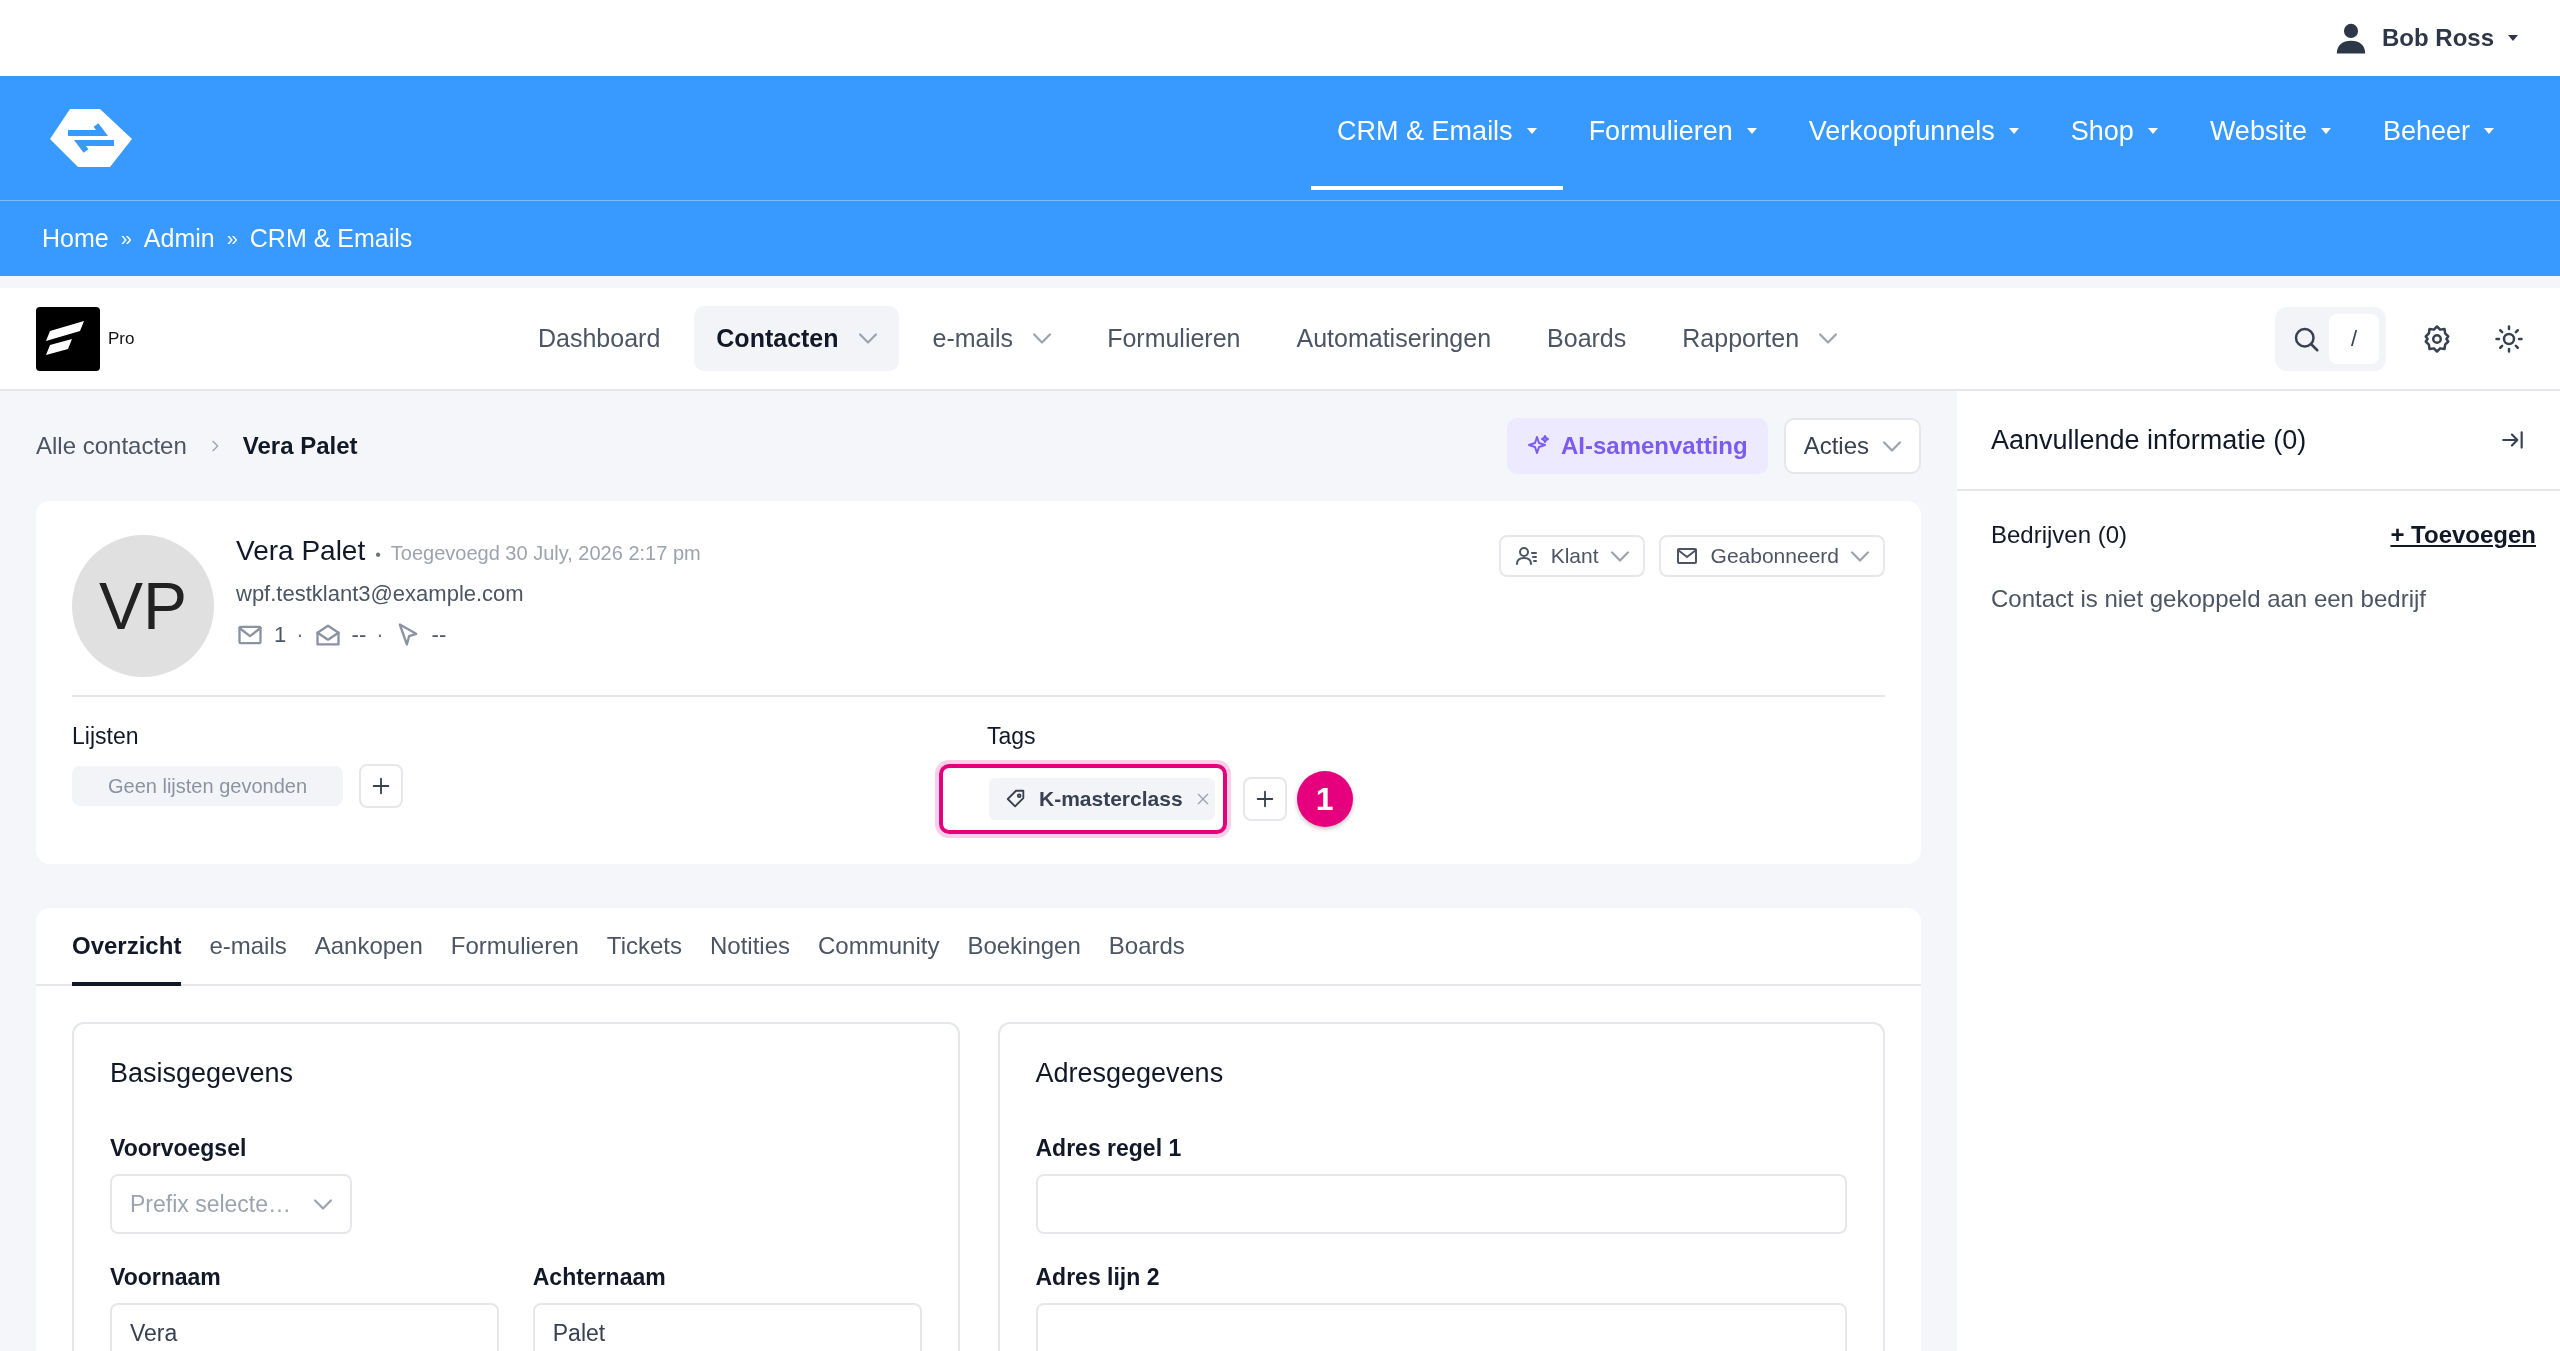 The image size is (2560, 1351). What do you see at coordinates (727, 1327) in the screenshot?
I see `input-field: Palet` at bounding box center [727, 1327].